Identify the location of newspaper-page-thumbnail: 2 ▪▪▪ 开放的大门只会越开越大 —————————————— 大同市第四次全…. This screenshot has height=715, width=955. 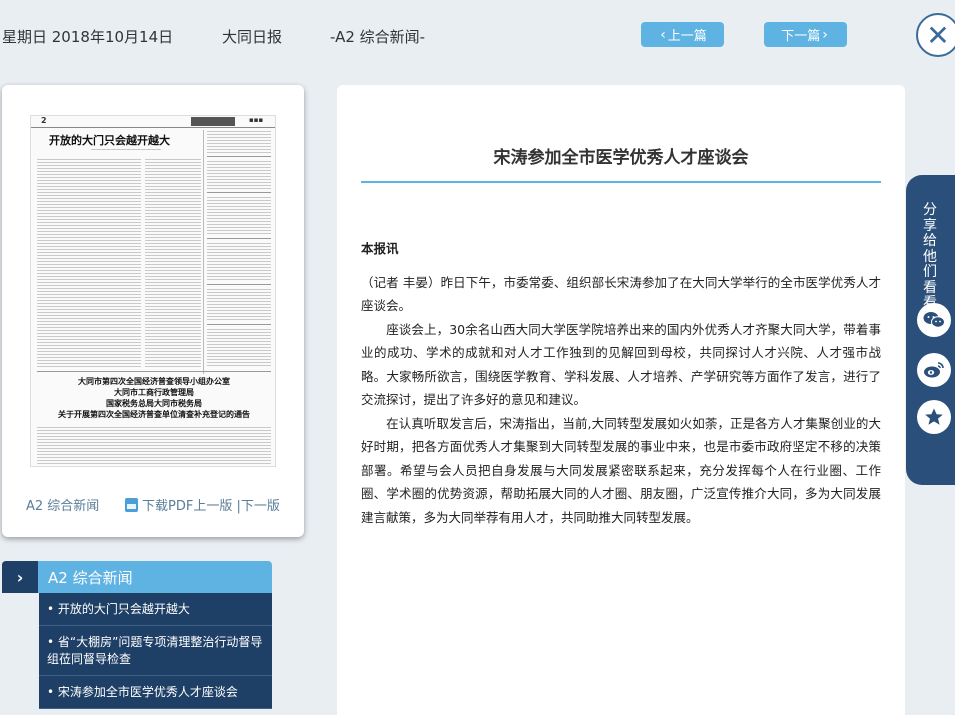
(153, 291).